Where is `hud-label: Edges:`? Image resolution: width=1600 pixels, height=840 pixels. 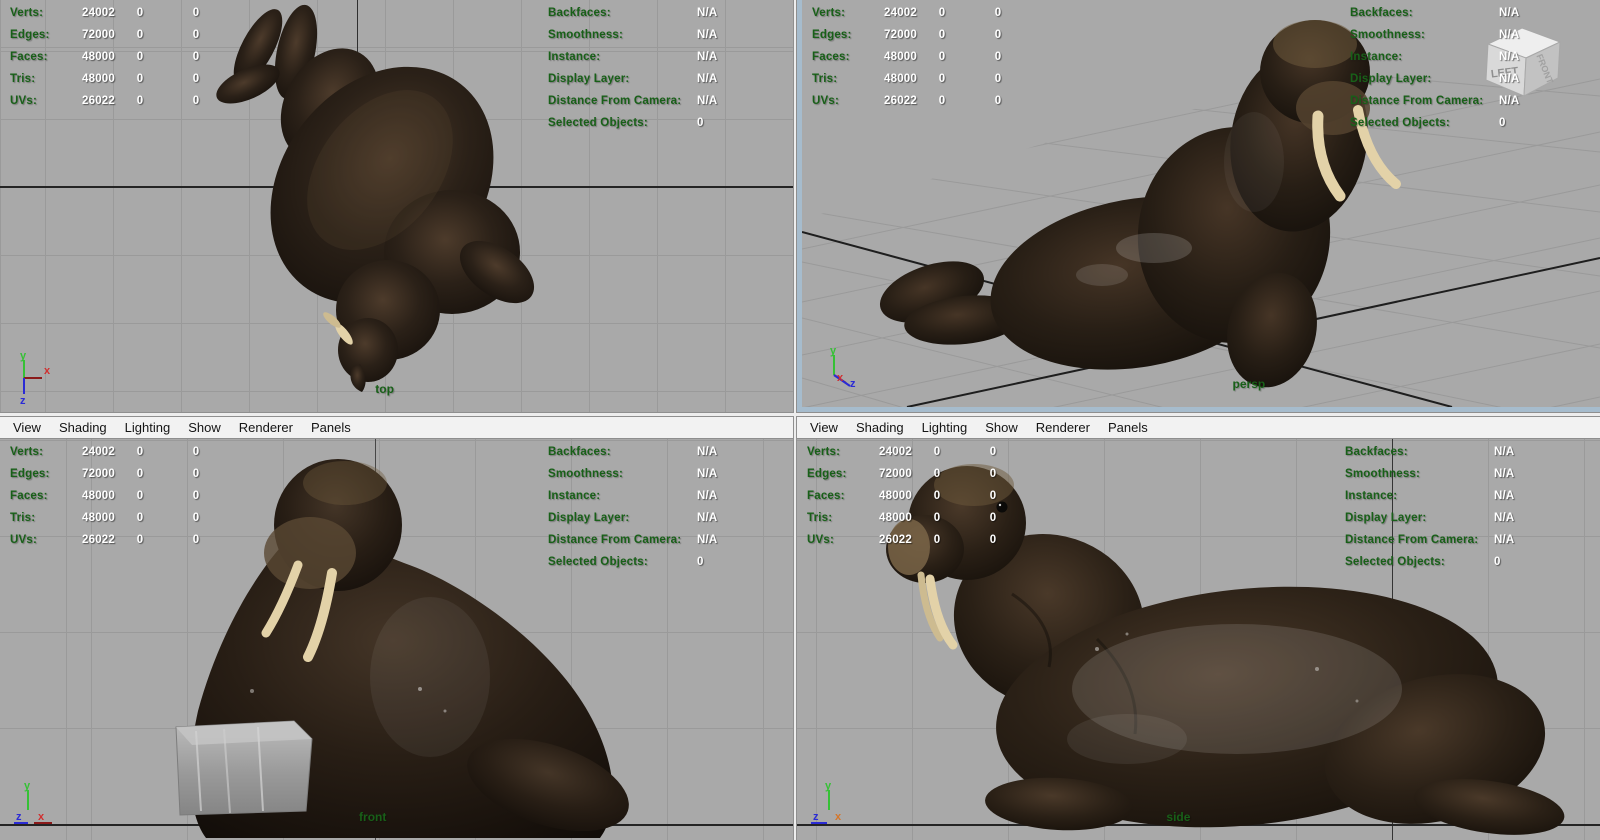 hud-label: Edges: is located at coordinates (832, 35).